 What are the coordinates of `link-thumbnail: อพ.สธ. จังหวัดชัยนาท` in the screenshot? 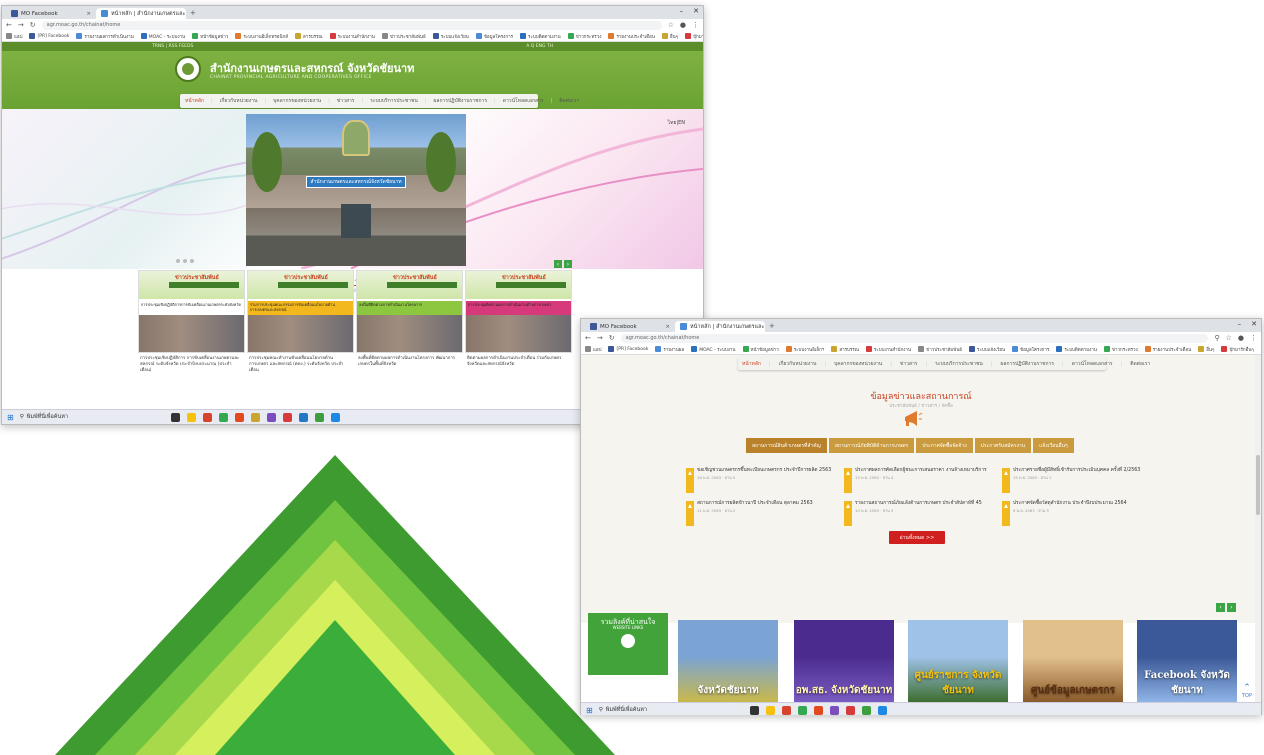 It's located at (844, 661).